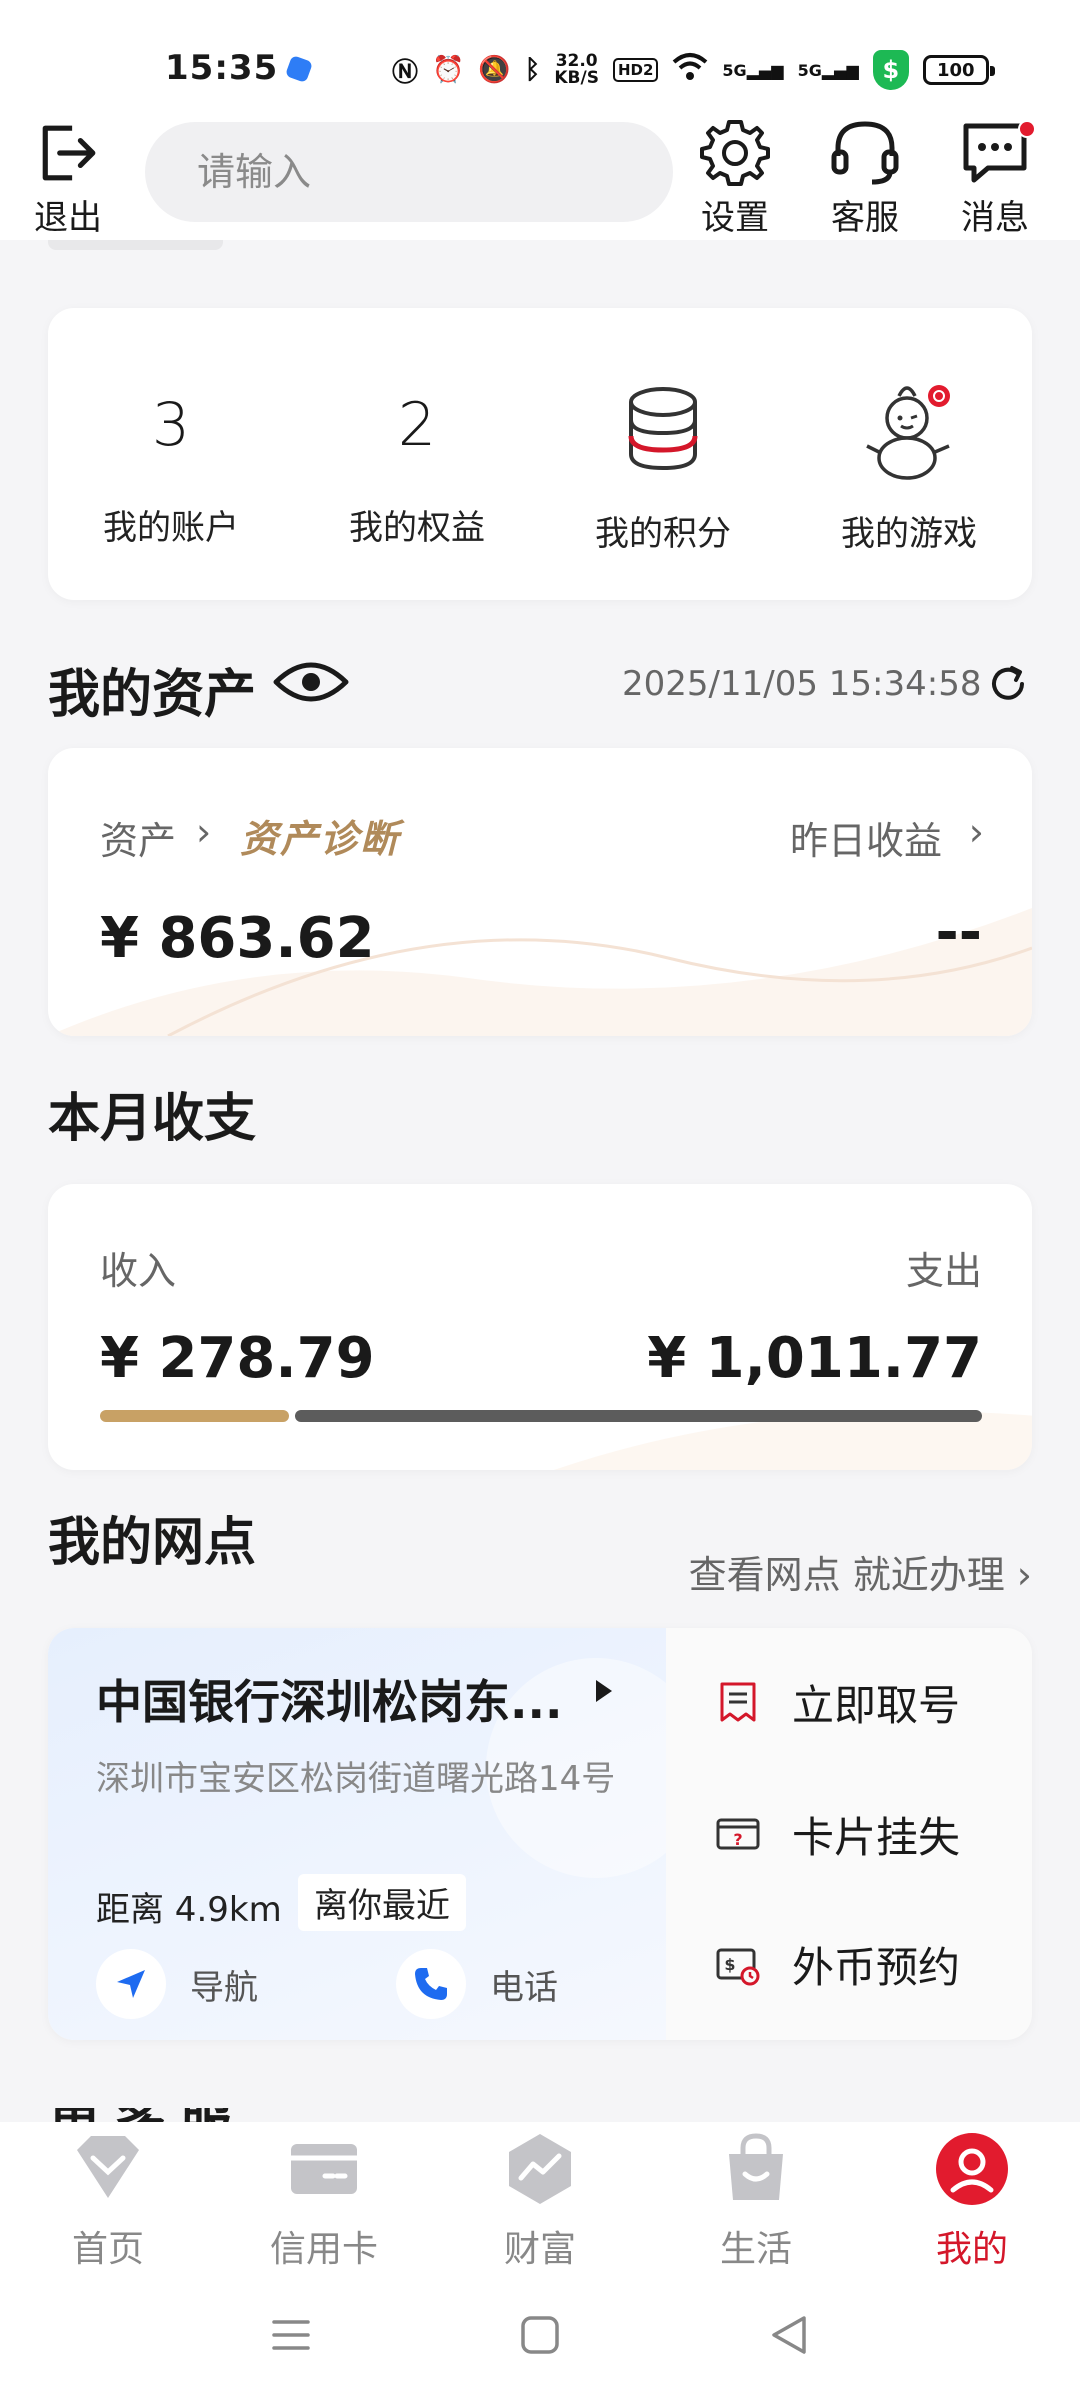  I want to click on assets-section-title: 我的资产, so click(152, 695).